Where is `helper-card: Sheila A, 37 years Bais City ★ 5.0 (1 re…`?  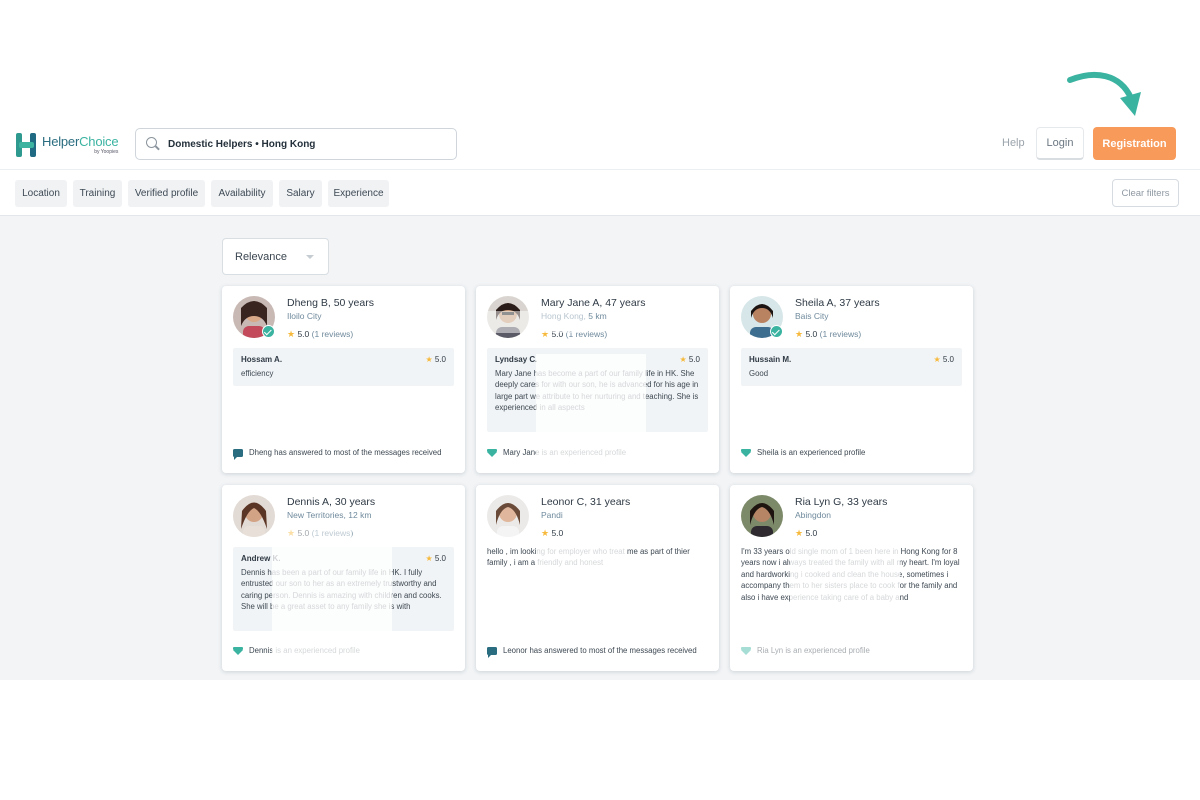 helper-card: Sheila A, 37 years Bais City ★ 5.0 (1 re… is located at coordinates (851, 379).